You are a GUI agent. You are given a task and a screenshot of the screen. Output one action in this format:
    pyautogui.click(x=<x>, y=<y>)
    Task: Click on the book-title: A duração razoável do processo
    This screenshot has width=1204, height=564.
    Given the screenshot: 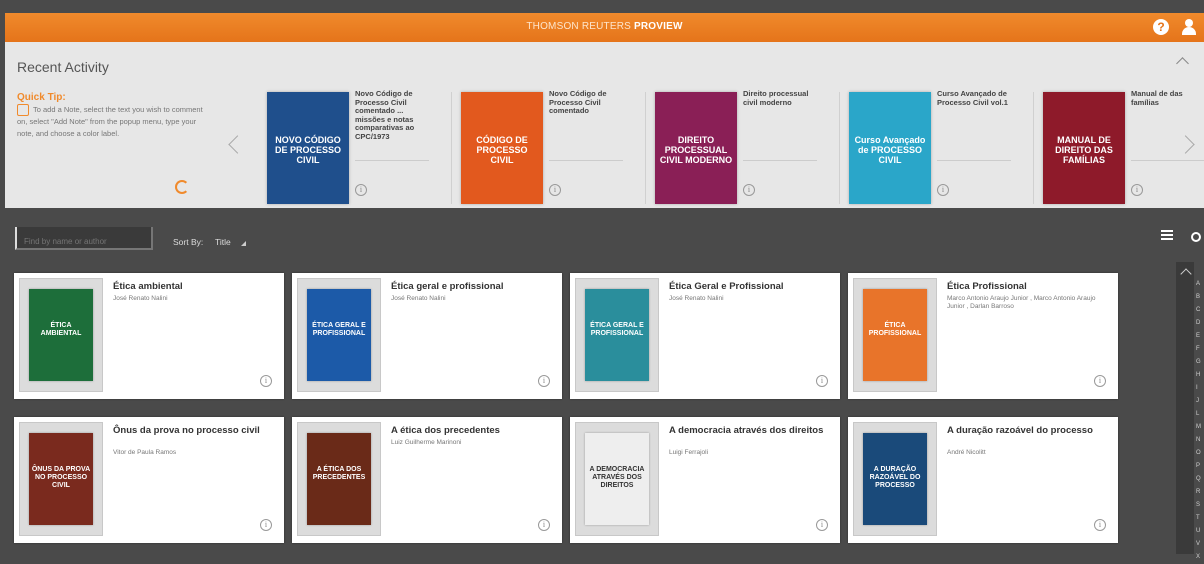 What is the action you would take?
    pyautogui.click(x=1029, y=430)
    